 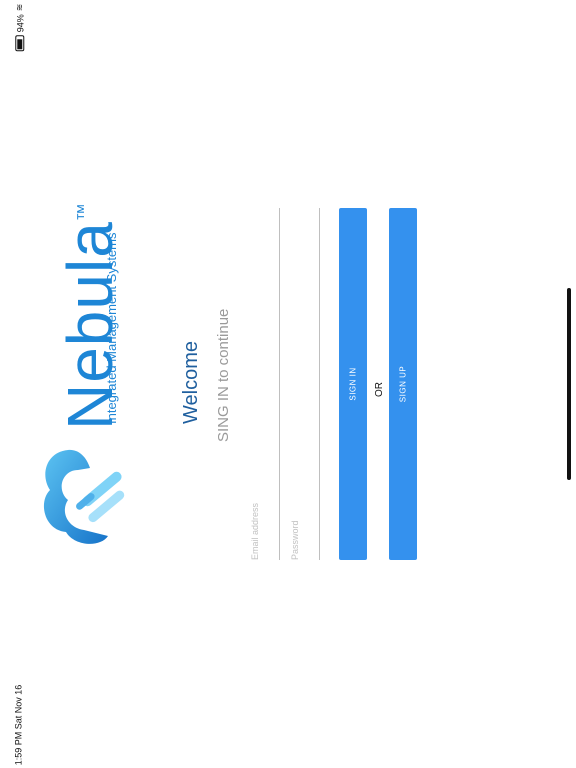 I want to click on battery-percent: 94%, so click(x=19, y=23).